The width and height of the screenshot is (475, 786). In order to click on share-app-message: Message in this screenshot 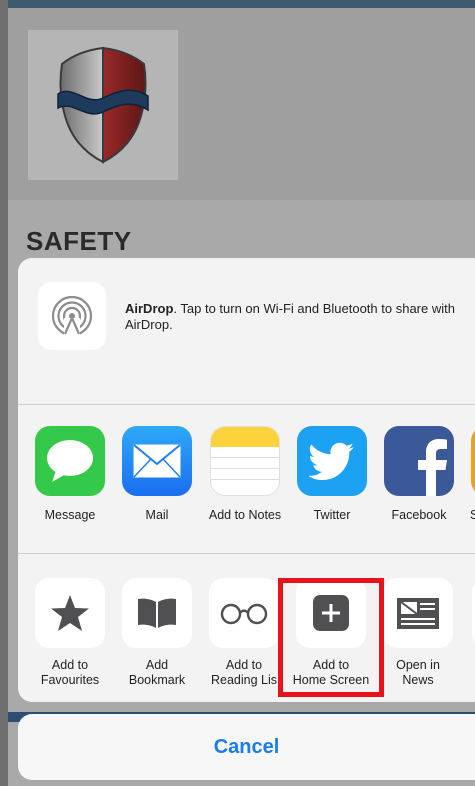, I will do `click(70, 474)`.